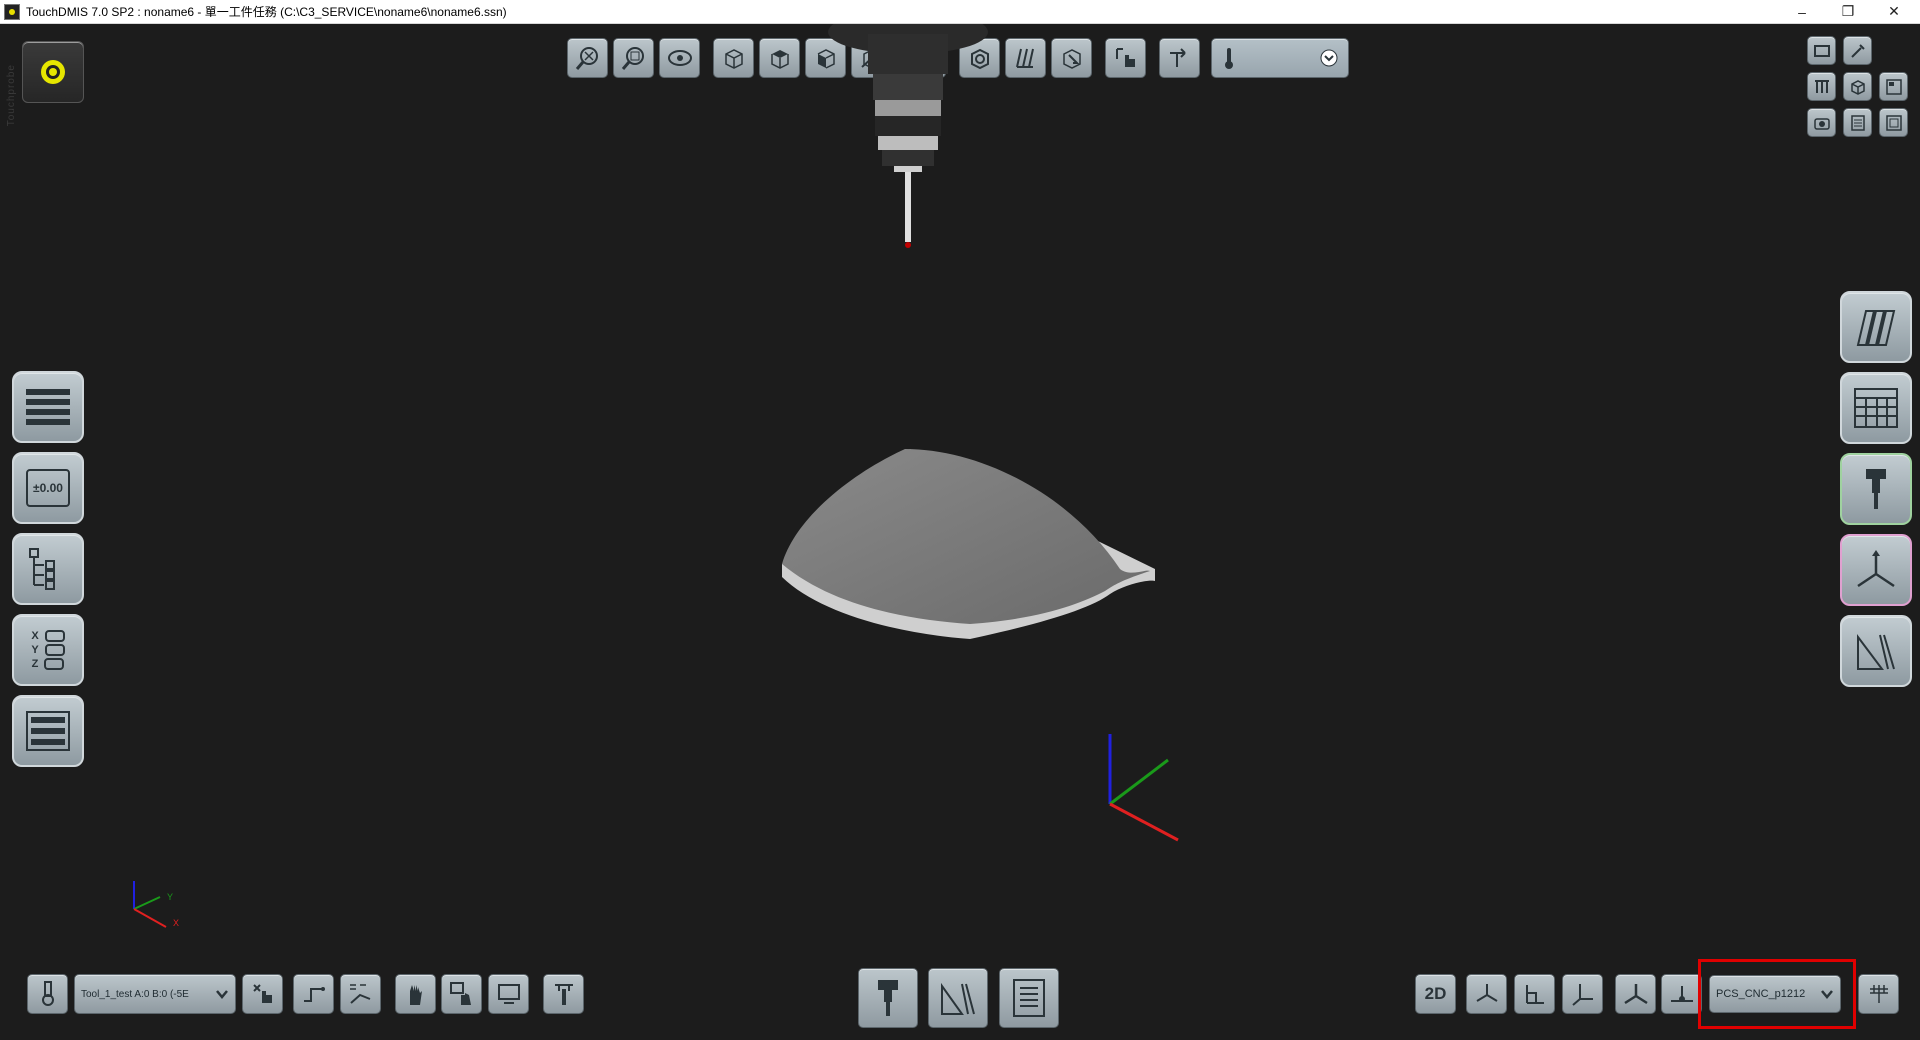 The width and height of the screenshot is (1920, 1040). I want to click on manual-mode-button, so click(415, 994).